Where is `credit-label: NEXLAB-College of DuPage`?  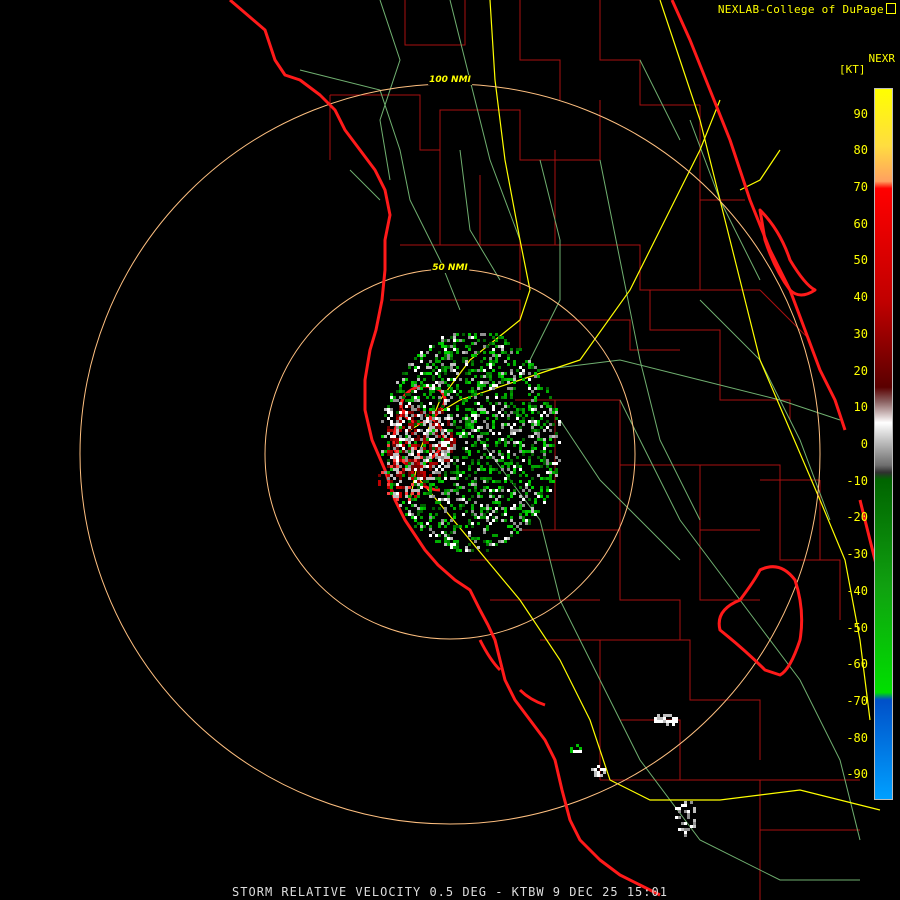 credit-label: NEXLAB-College of DuPage is located at coordinates (800, 9).